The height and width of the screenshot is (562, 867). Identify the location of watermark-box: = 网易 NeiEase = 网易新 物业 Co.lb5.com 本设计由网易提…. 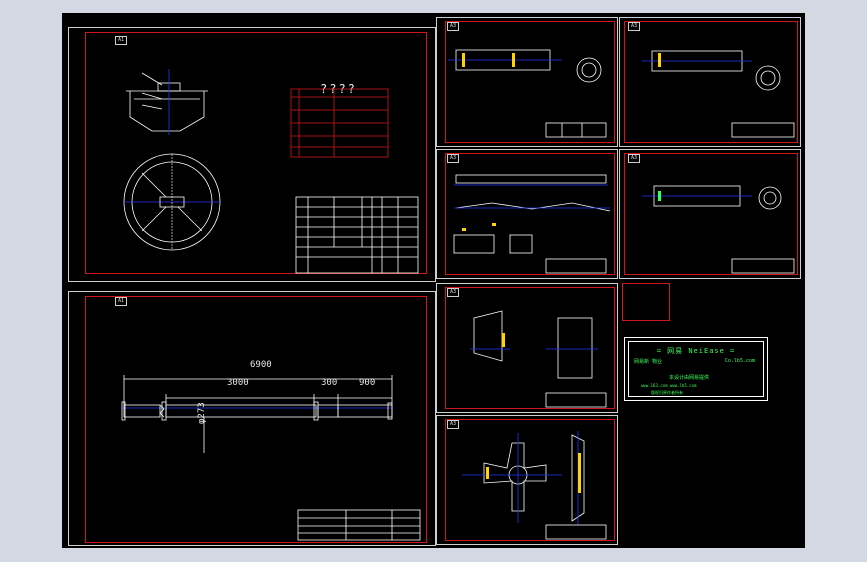
(696, 369).